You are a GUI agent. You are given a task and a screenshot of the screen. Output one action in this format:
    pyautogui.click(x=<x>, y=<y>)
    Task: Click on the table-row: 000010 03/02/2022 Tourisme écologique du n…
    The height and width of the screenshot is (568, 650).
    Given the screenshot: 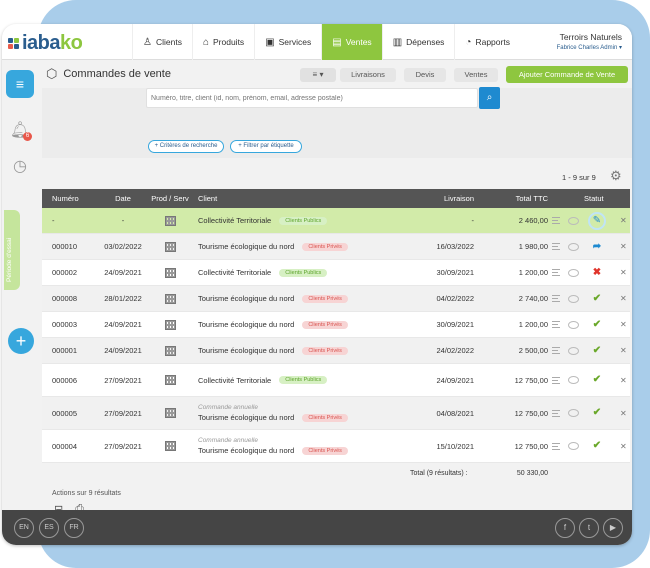 What is the action you would take?
    pyautogui.click(x=336, y=247)
    